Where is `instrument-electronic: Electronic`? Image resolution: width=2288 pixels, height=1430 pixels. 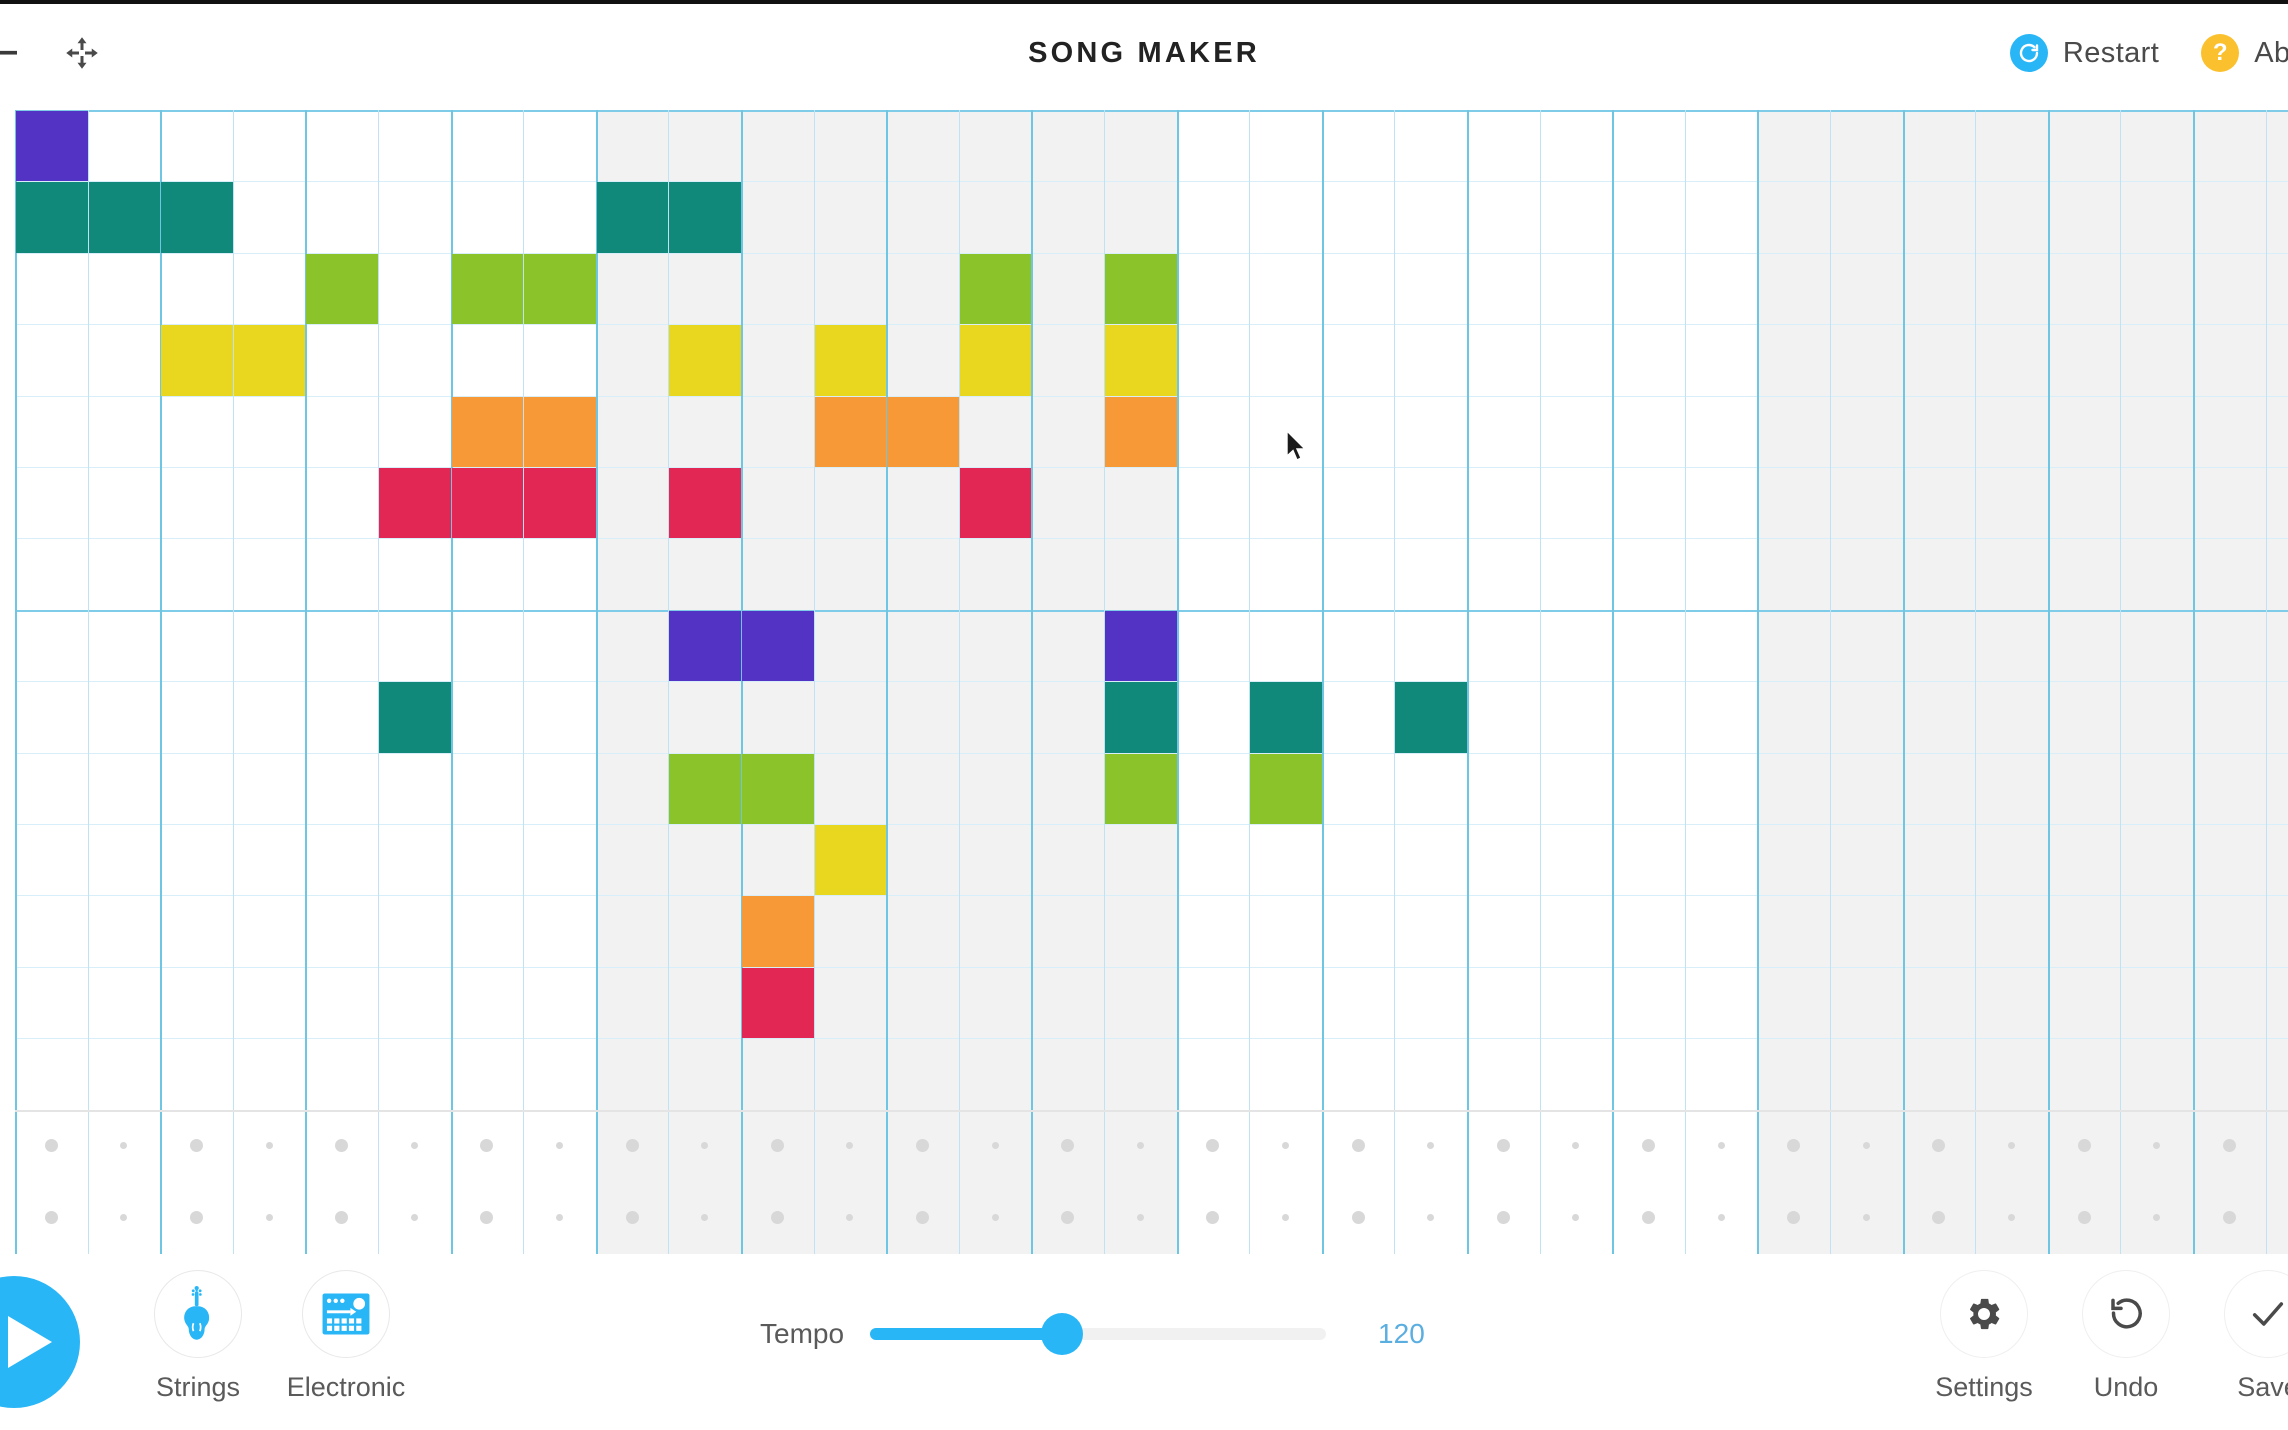 instrument-electronic: Electronic is located at coordinates (346, 1336).